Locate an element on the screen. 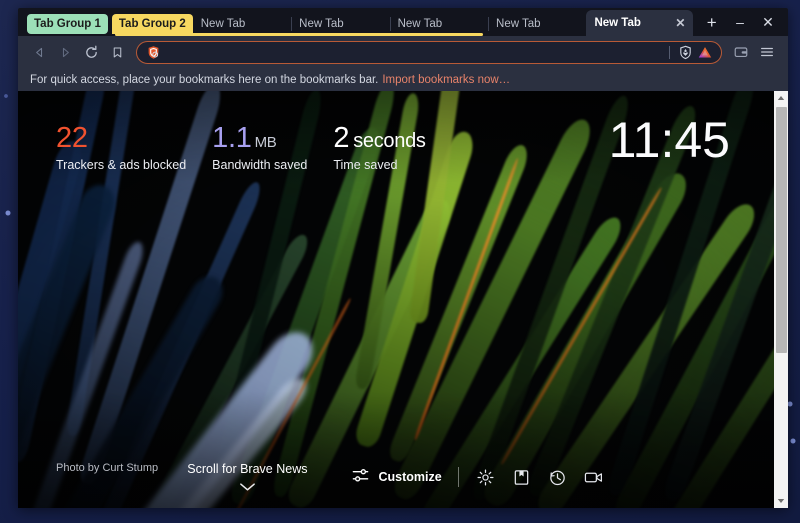 Image resolution: width=800 pixels, height=523 pixels. reload-icon is located at coordinates (91, 52).